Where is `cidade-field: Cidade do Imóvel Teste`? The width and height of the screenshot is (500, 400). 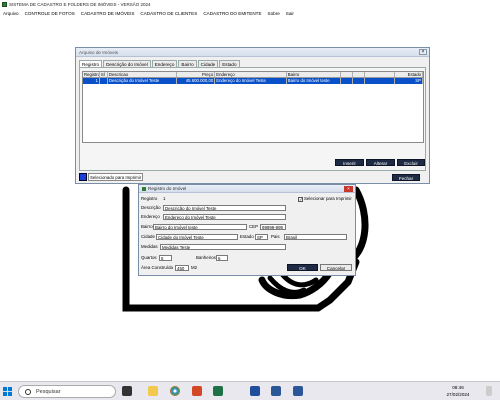 cidade-field: Cidade do Imóvel Teste is located at coordinates (197, 237).